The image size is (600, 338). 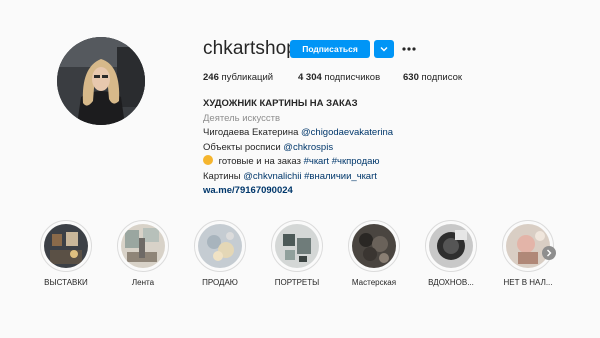 I want to click on more-horizontal-icon, so click(x=409, y=49).